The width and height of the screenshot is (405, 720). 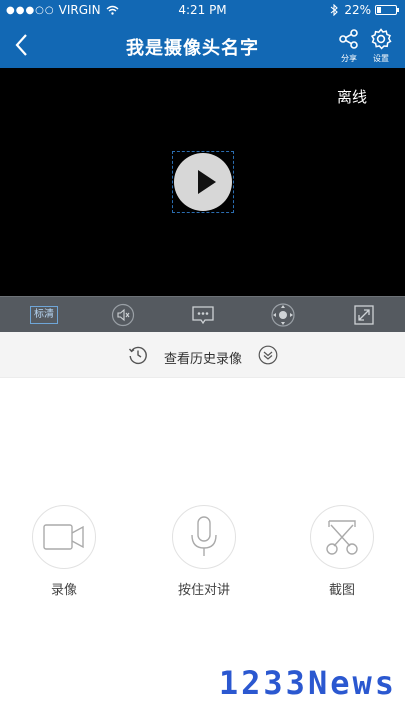 I want to click on fullscreen-button, so click(x=364, y=315).